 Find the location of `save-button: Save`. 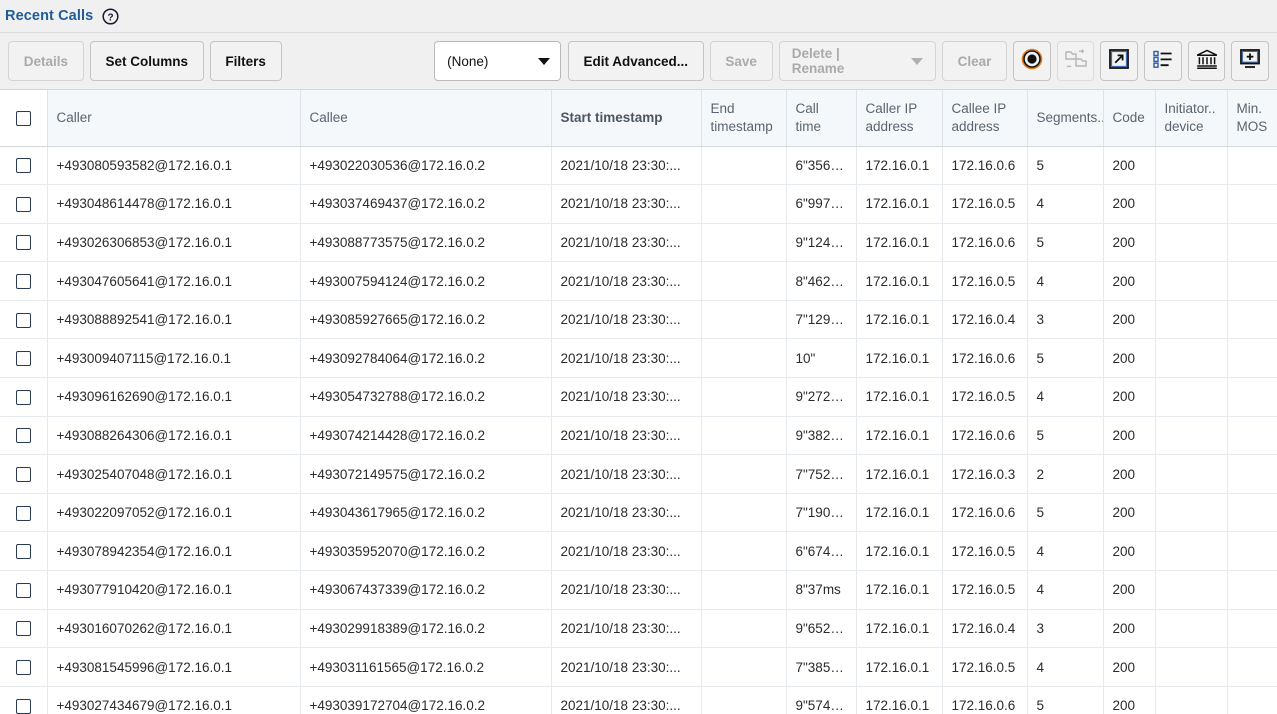

save-button: Save is located at coordinates (741, 61).